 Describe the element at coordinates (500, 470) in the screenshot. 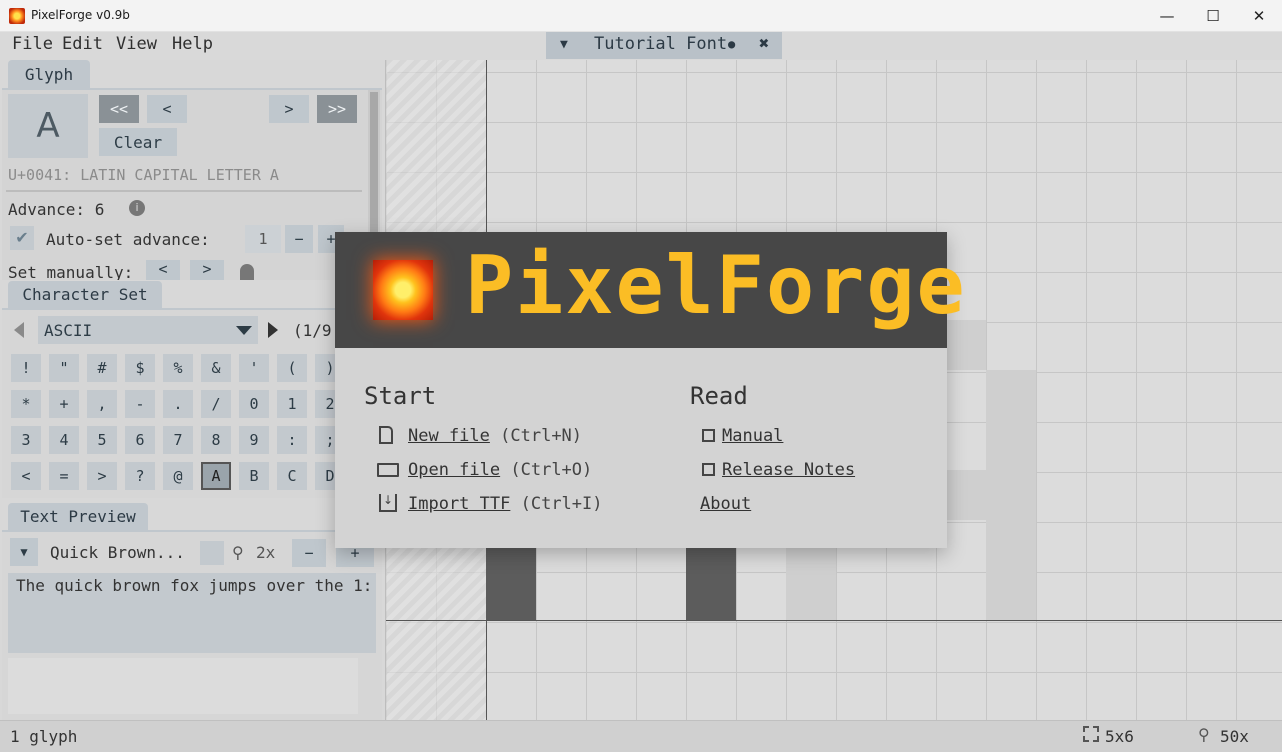

I see `open-file-link: Open file (Ctrl+O)` at that location.